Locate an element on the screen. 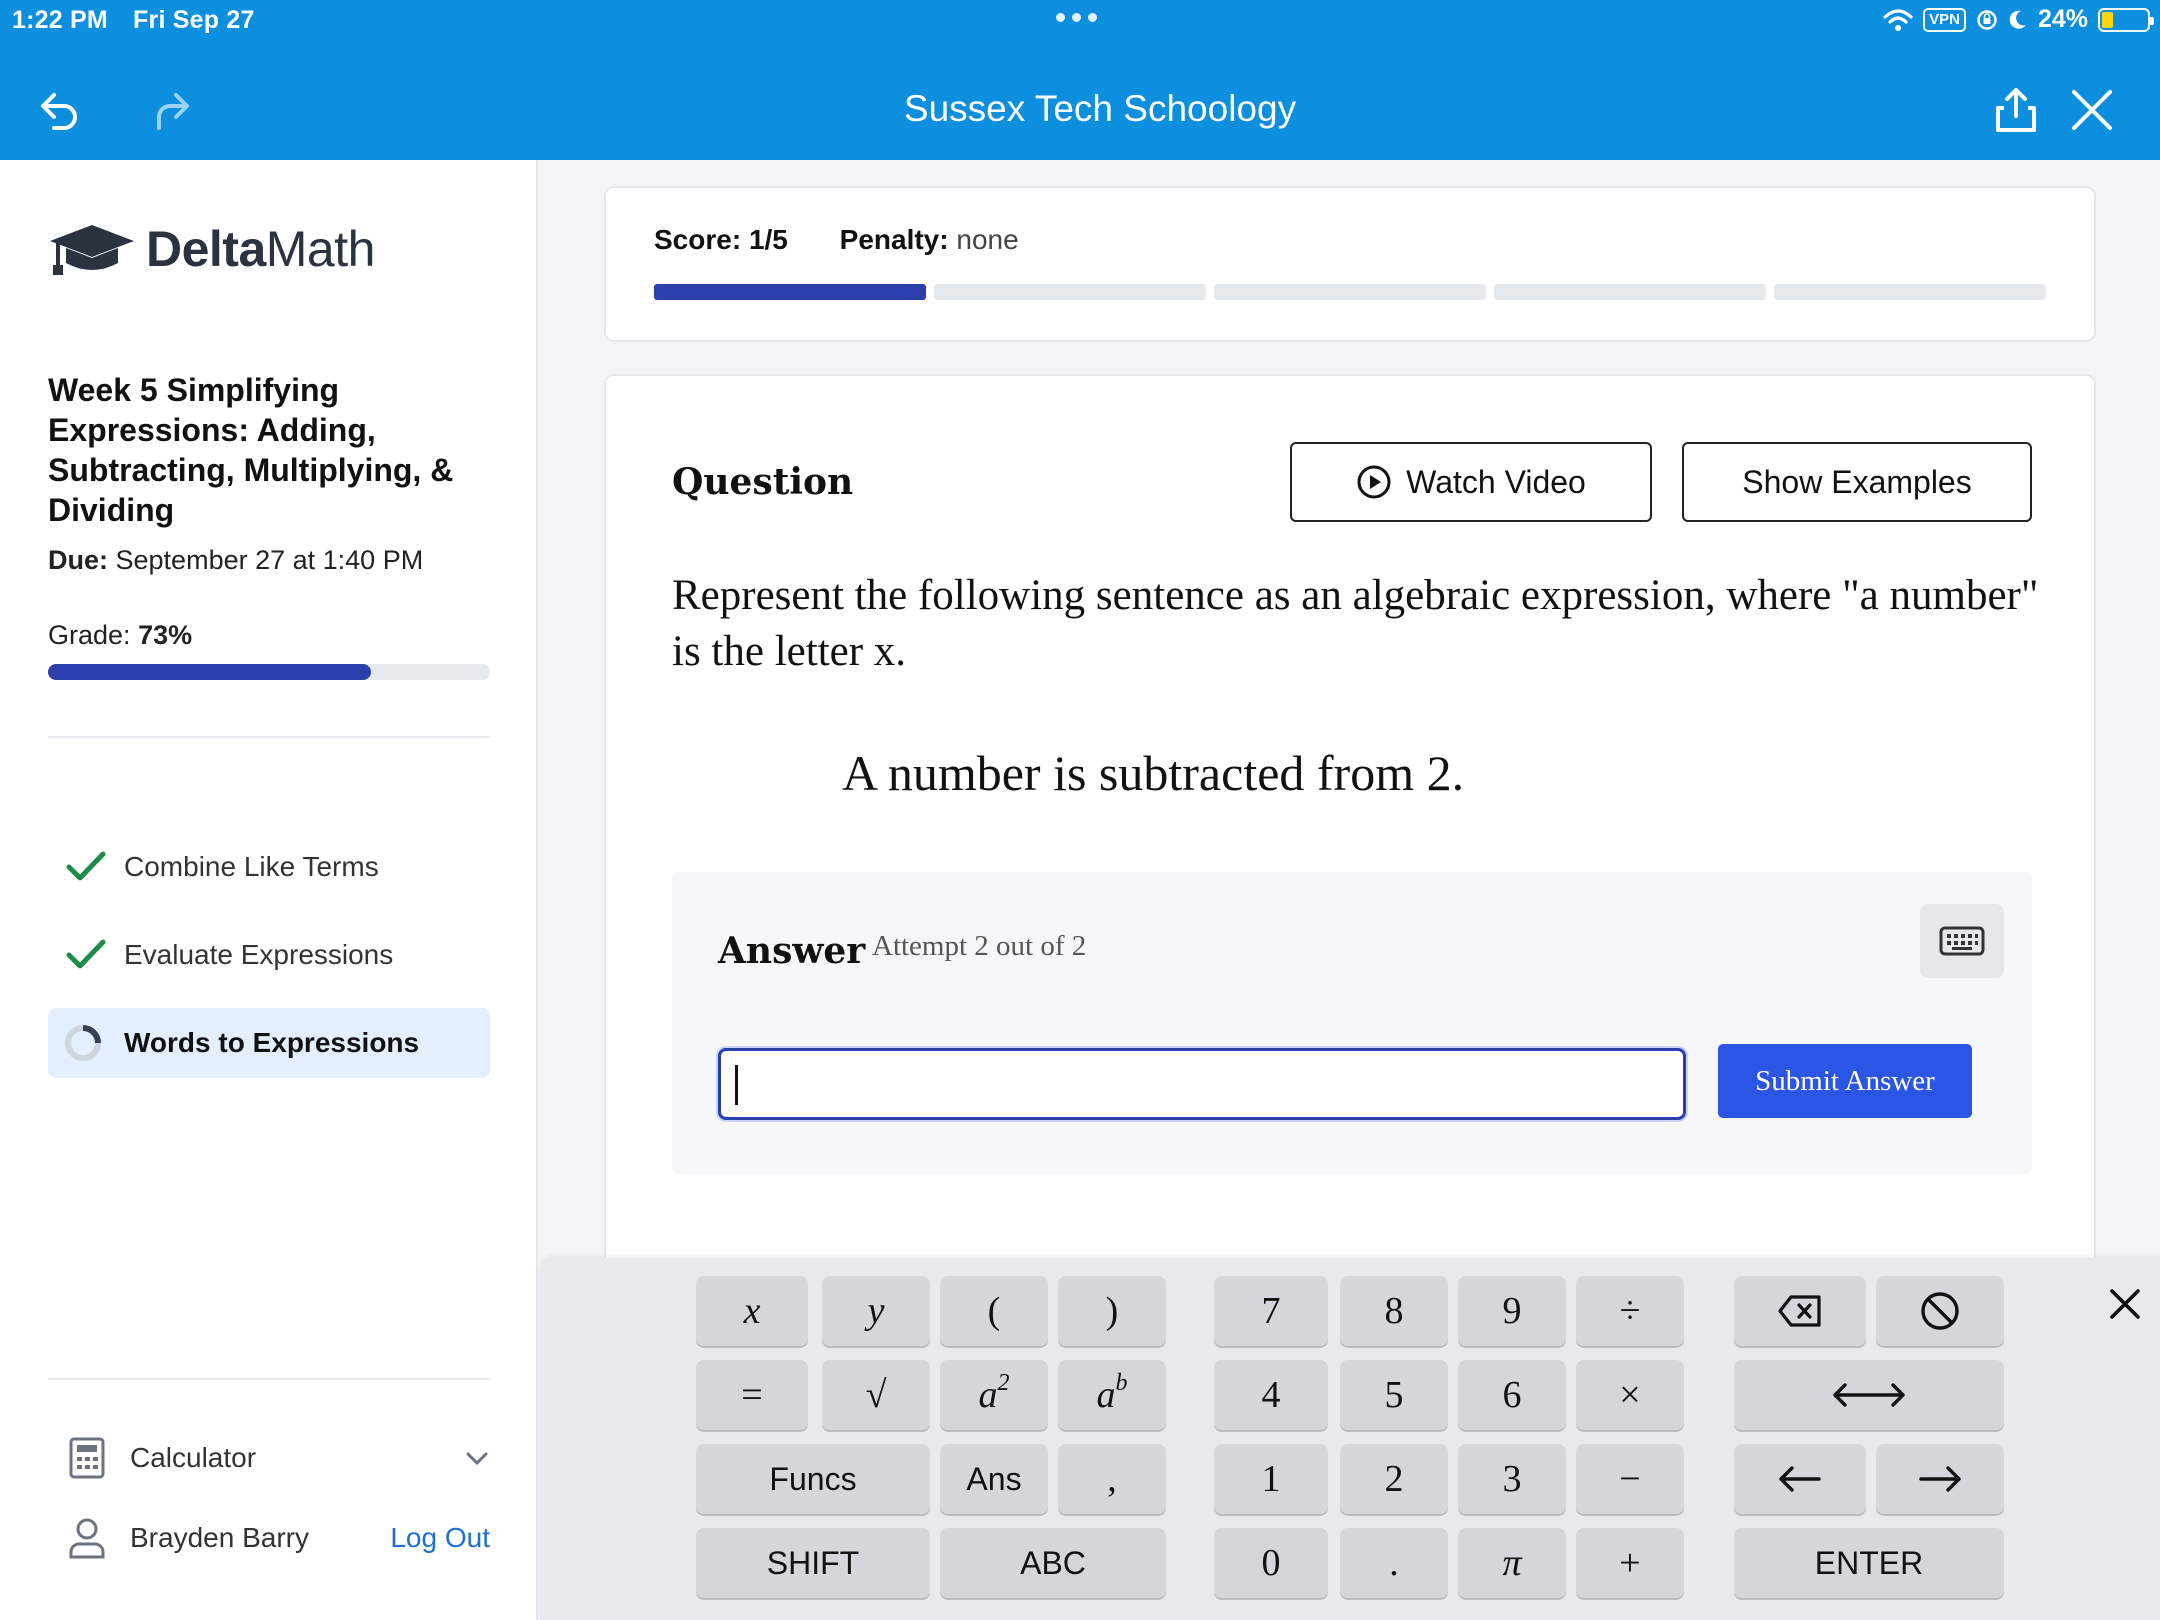 The image size is (2160, 1620). battery-icon is located at coordinates (2126, 19).